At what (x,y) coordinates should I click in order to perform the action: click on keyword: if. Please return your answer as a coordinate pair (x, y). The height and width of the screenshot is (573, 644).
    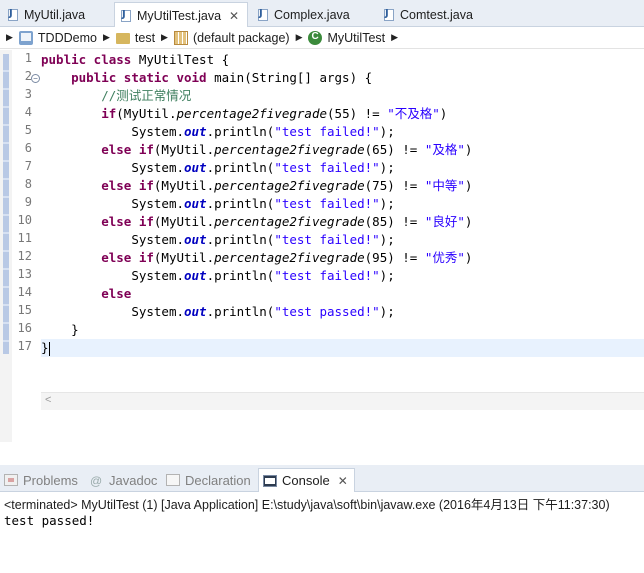
    Looking at the image, I should click on (109, 113).